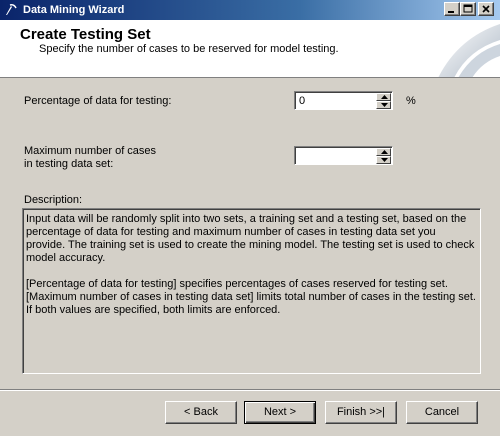 The image size is (500, 436). Describe the element at coordinates (11, 9) in the screenshot. I see `app-icon` at that location.